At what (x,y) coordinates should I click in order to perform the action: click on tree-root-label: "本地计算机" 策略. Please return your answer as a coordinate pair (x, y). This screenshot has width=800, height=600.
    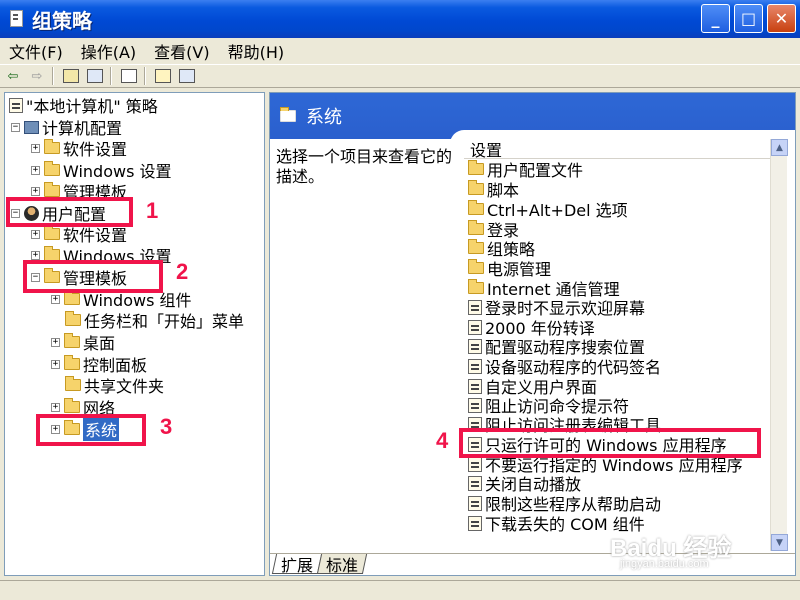
    Looking at the image, I should click on (92, 106).